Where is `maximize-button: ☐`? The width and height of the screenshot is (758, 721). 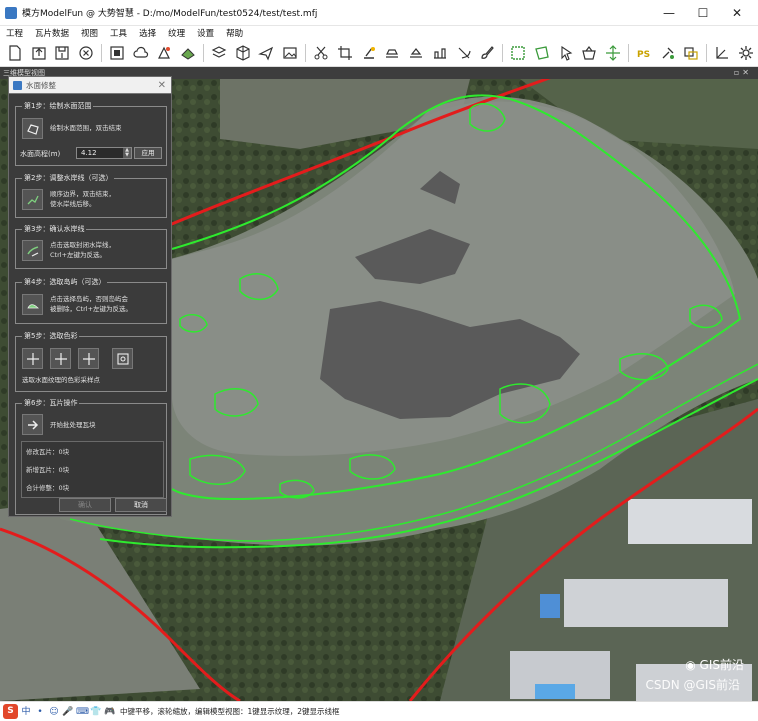 maximize-button: ☐ is located at coordinates (703, 13).